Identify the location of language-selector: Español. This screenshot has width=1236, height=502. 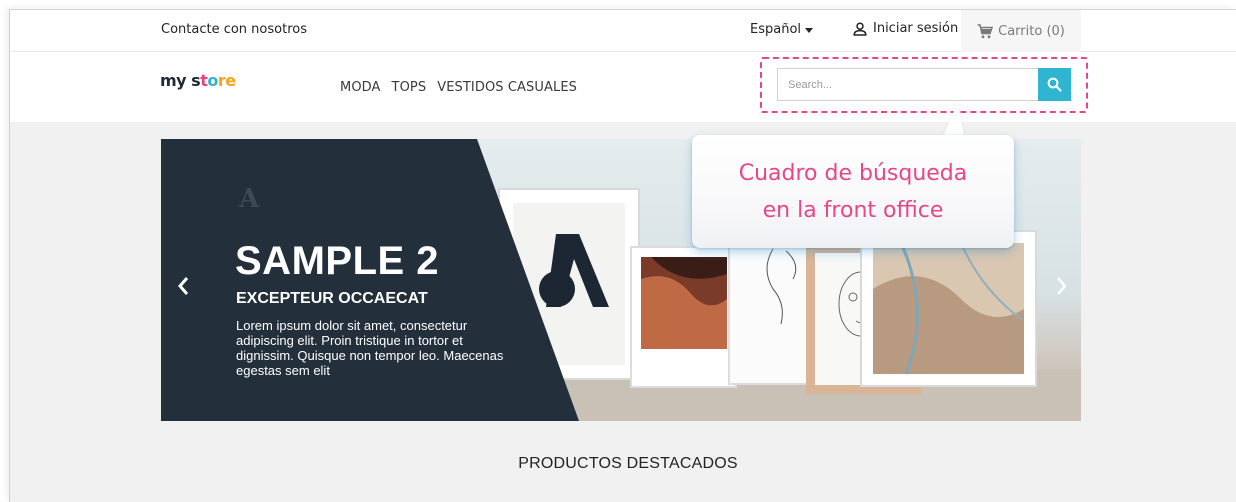
(782, 29).